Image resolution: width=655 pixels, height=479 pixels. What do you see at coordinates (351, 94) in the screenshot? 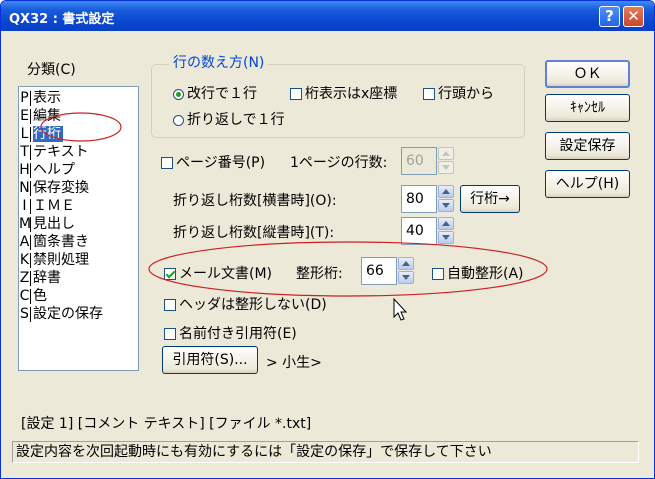
I see `checkbox-label: 桁表示はx座標` at bounding box center [351, 94].